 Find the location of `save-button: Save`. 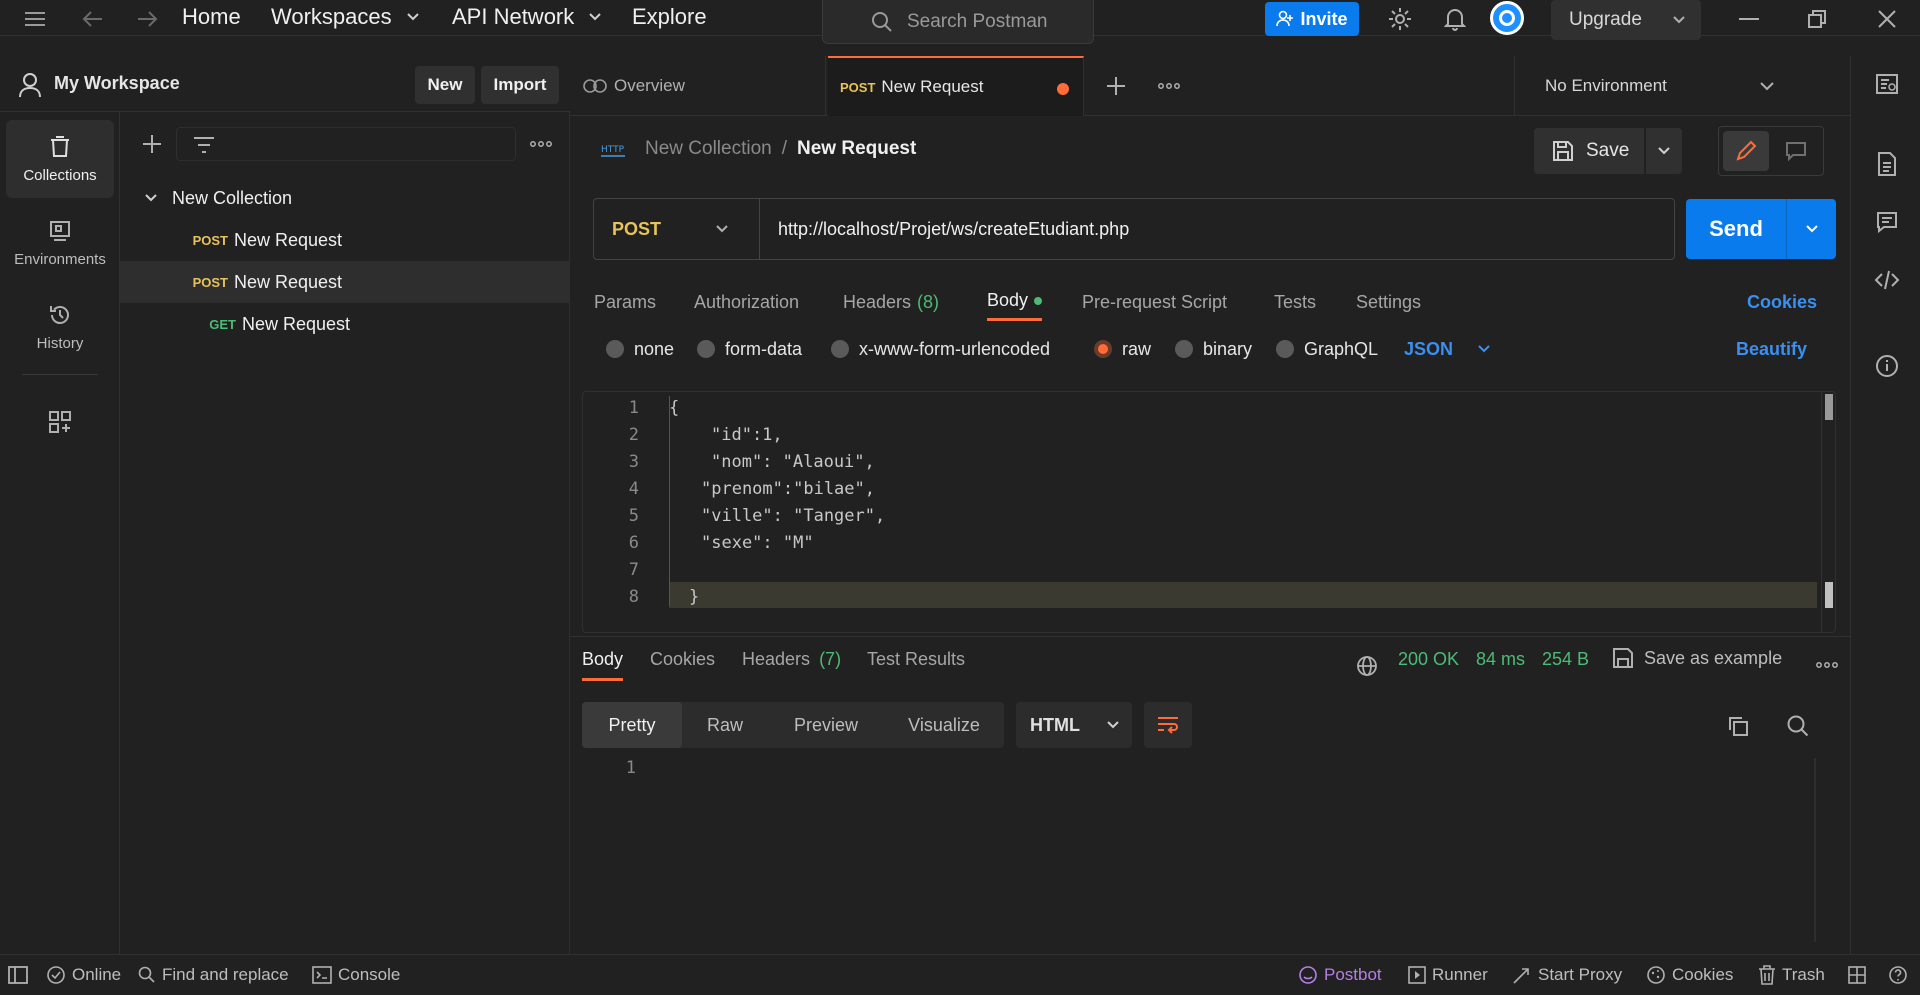

save-button: Save is located at coordinates (1589, 151).